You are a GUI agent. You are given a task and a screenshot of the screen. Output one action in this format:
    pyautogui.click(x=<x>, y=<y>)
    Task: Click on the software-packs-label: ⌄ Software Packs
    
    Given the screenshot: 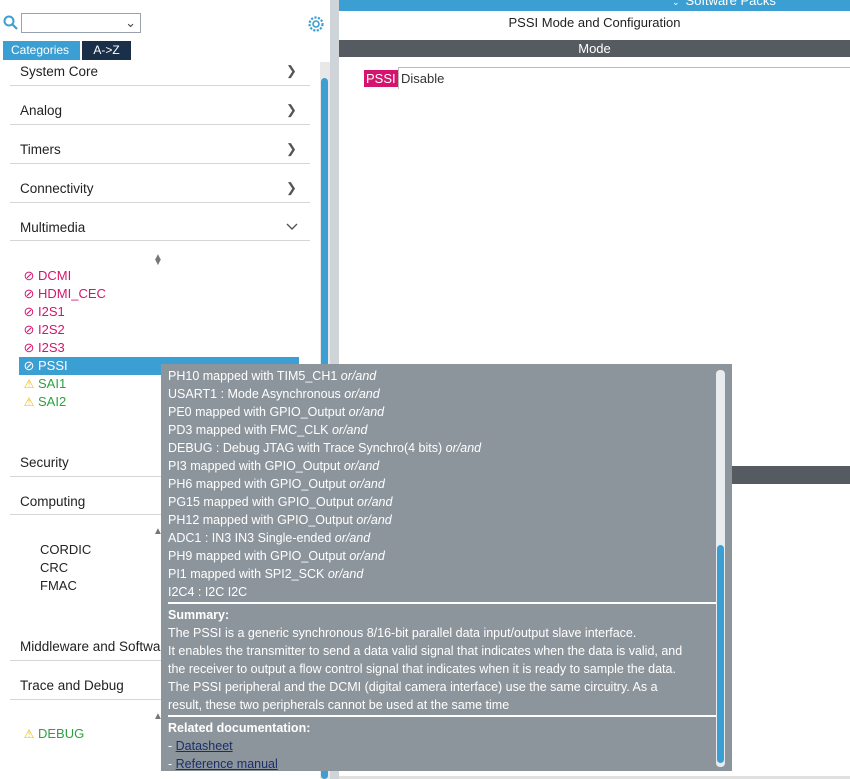 What is the action you would take?
    pyautogui.click(x=724, y=4)
    